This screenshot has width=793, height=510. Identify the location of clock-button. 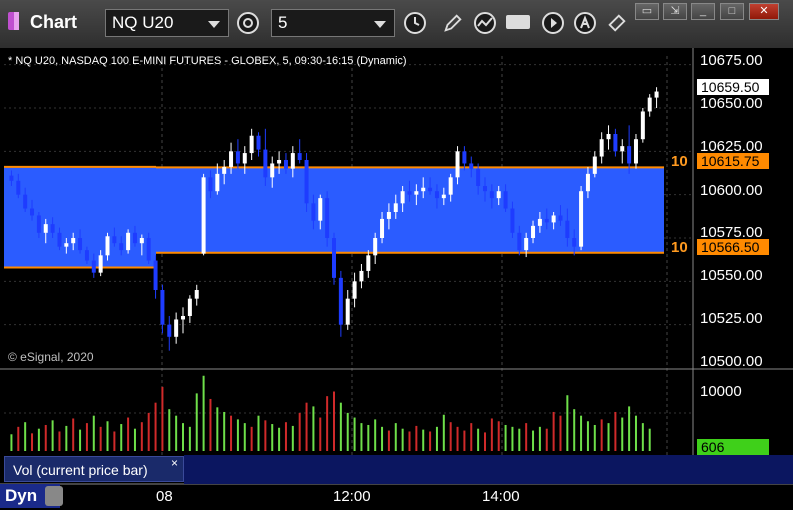
(415, 23).